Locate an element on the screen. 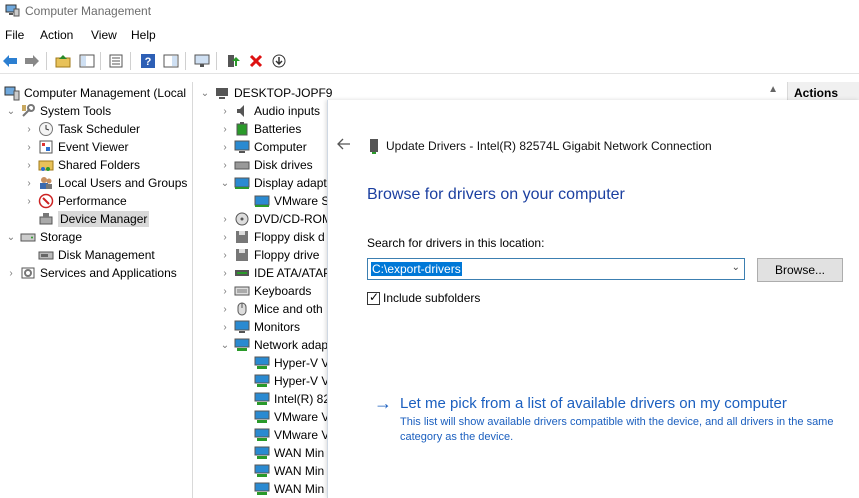 The height and width of the screenshot is (498, 859). tree-label: Computer Management (Local is located at coordinates (105, 93).